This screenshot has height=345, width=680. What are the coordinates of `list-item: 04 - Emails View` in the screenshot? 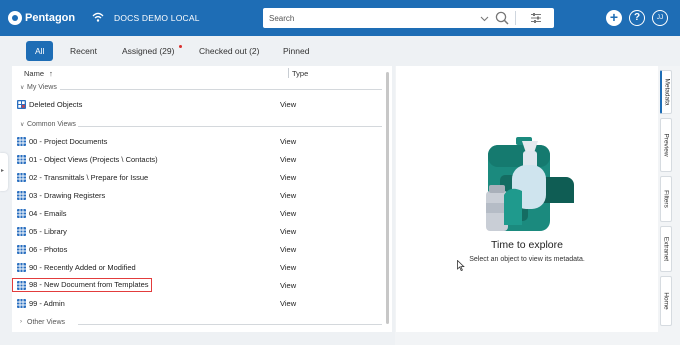 It's located at (197, 213).